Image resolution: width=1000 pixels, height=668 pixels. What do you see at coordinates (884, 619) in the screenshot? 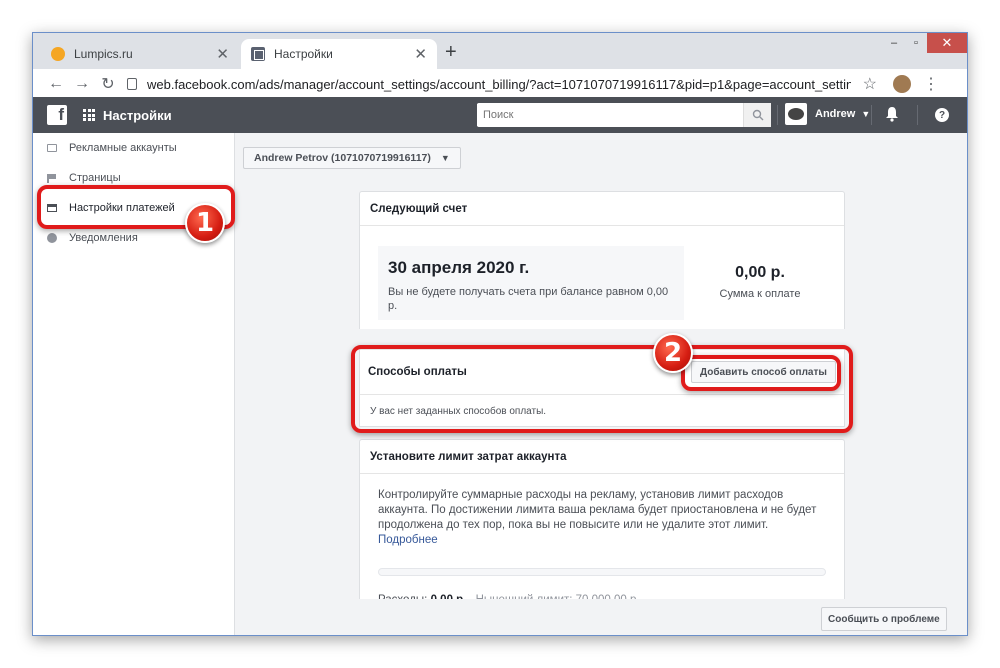
I see `report-problem-button: Сообщить о проблеме` at bounding box center [884, 619].